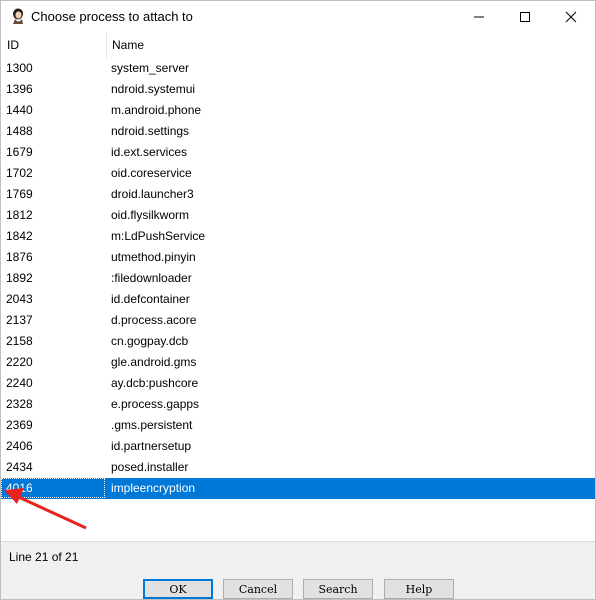  Describe the element at coordinates (153, 257) in the screenshot. I see `process-name-cell: utmethod.pinyin` at that location.